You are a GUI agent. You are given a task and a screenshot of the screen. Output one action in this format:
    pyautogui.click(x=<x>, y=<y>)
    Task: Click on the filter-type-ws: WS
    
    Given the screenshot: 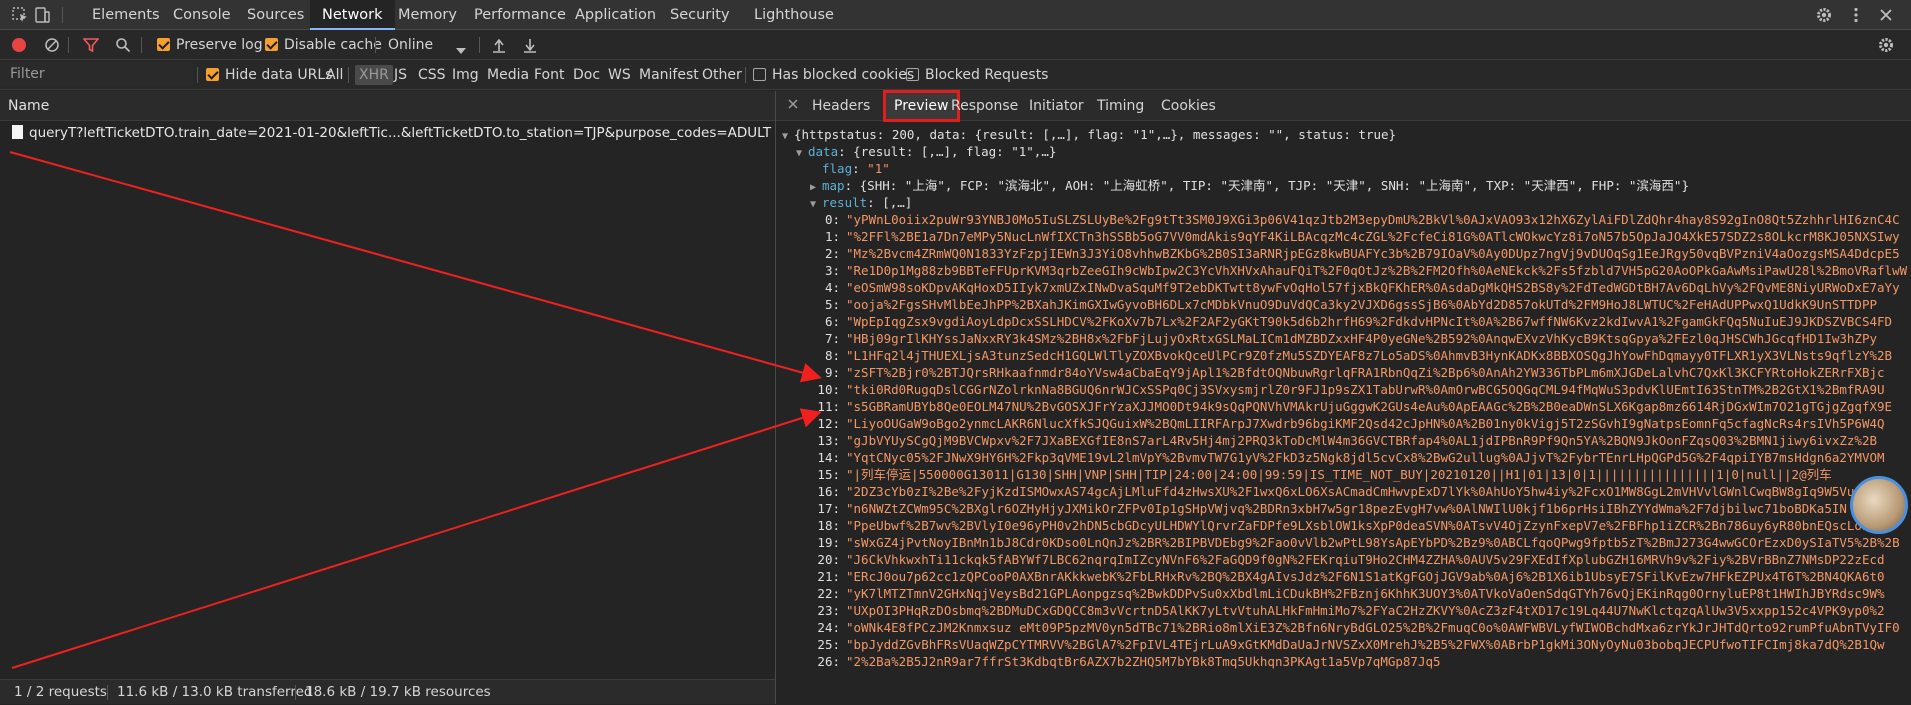 What is the action you would take?
    pyautogui.click(x=619, y=75)
    